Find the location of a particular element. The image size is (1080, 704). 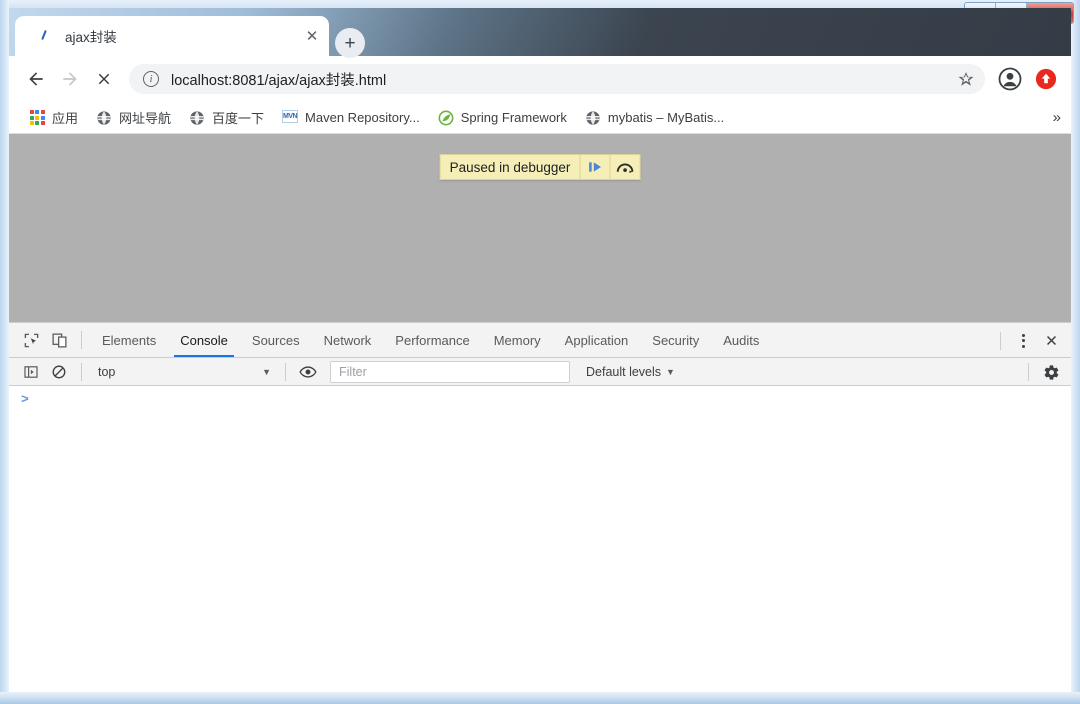

paused-in-debugger-label: Paused in debugger is located at coordinates (510, 167).